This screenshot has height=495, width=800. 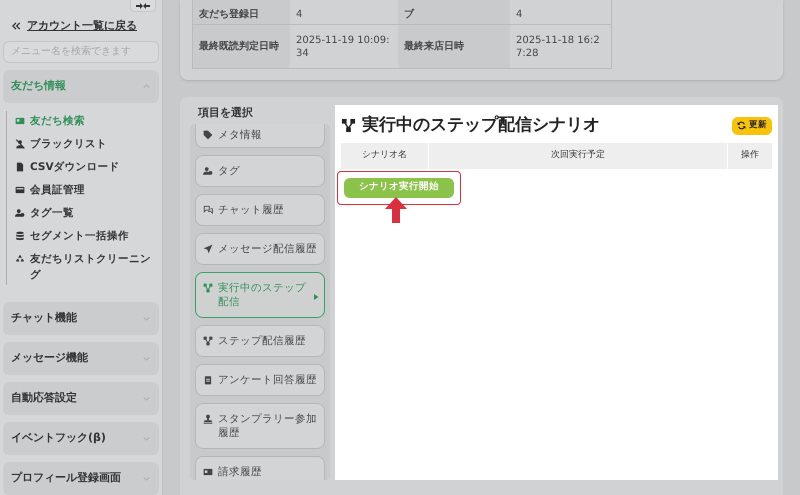 I want to click on database-icon, so click(x=20, y=236).